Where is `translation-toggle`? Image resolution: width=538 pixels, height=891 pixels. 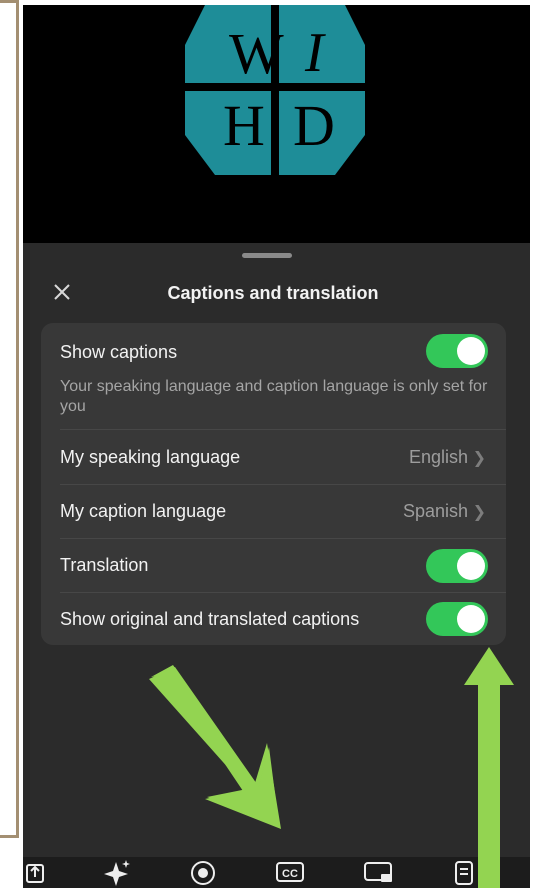
translation-toggle is located at coordinates (457, 566).